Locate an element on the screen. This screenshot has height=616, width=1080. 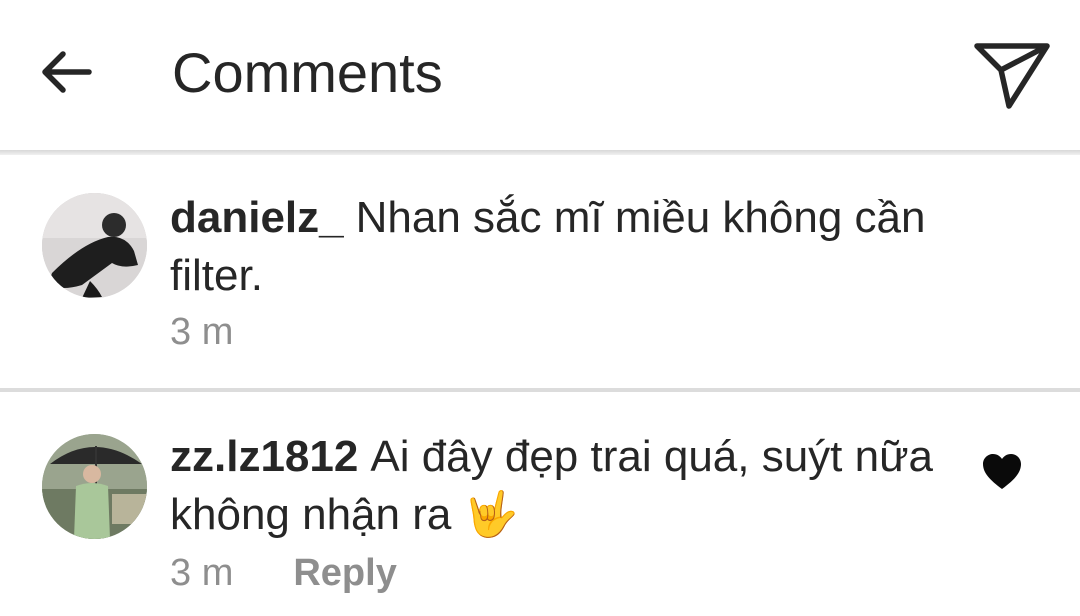
comment-meta: 3 m is located at coordinates (201, 332).